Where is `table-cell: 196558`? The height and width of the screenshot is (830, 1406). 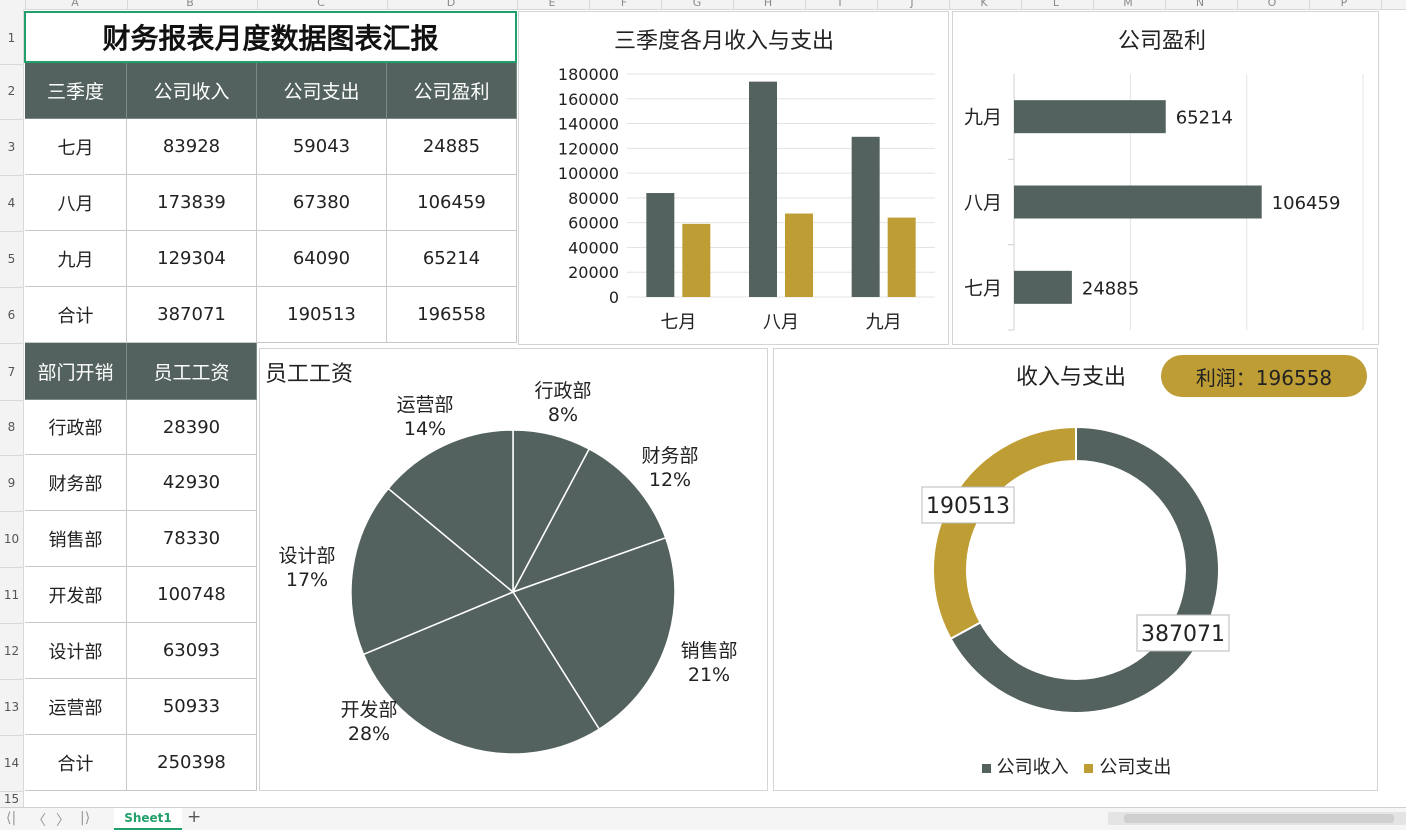
table-cell: 196558 is located at coordinates (452, 315).